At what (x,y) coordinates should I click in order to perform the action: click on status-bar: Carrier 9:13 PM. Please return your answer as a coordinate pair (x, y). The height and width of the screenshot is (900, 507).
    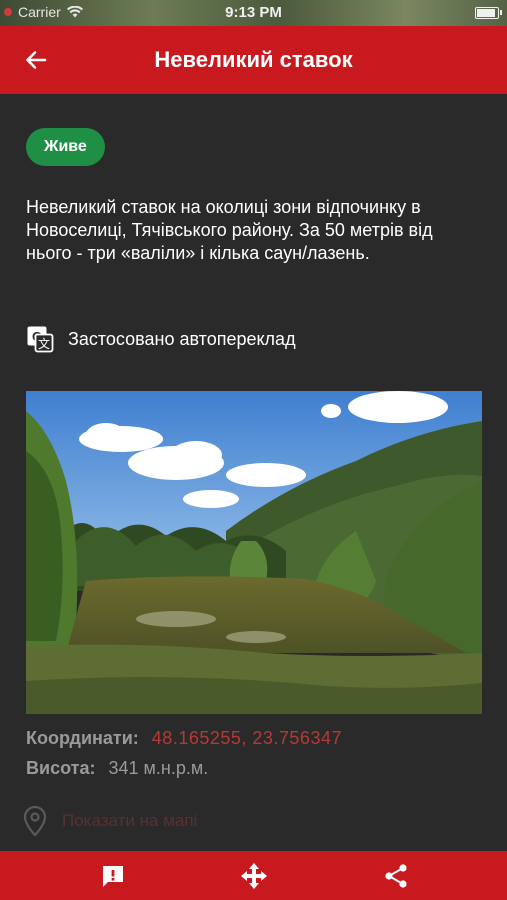
    Looking at the image, I should click on (253, 13).